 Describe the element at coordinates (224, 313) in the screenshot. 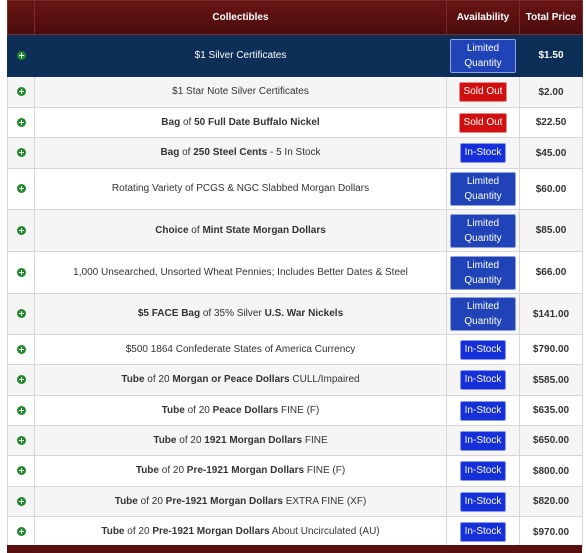

I see `item-description-part: 35%` at that location.